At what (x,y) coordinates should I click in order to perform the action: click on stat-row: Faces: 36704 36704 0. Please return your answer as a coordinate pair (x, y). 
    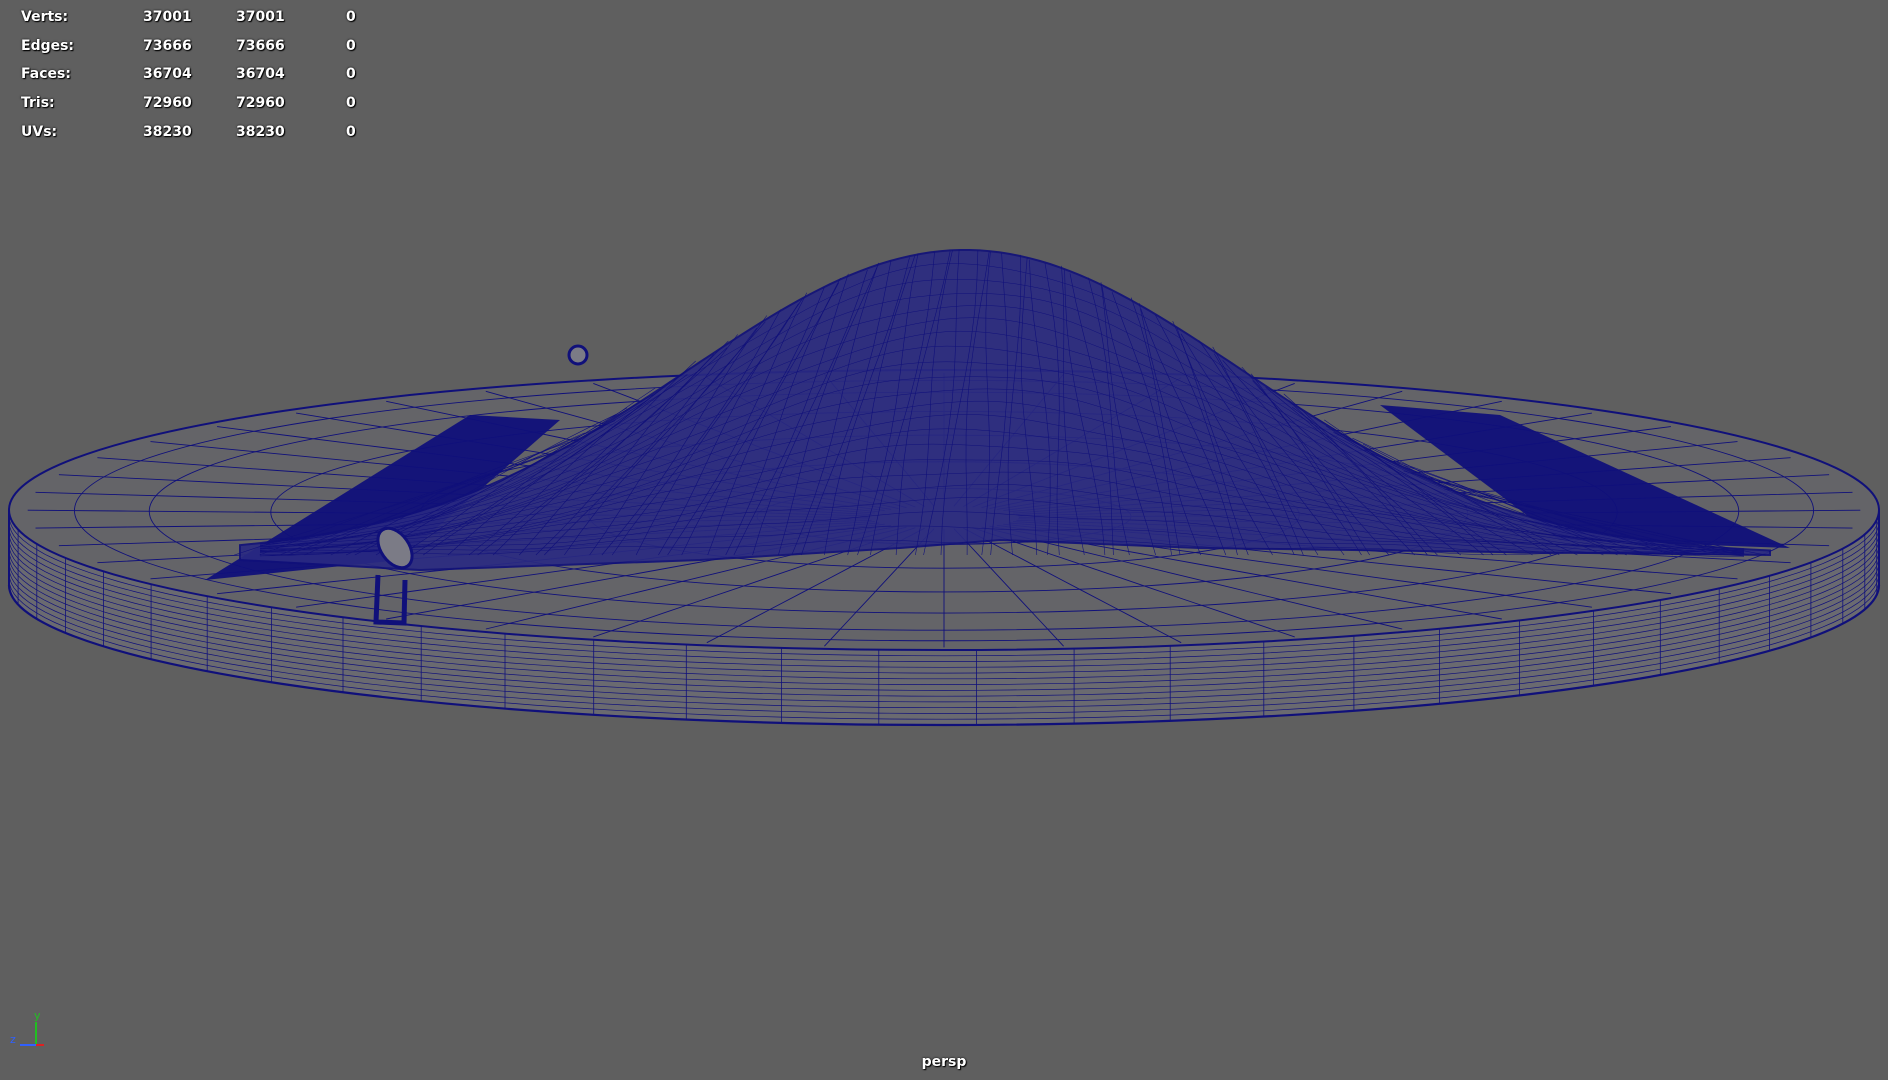
    Looking at the image, I should click on (198, 74).